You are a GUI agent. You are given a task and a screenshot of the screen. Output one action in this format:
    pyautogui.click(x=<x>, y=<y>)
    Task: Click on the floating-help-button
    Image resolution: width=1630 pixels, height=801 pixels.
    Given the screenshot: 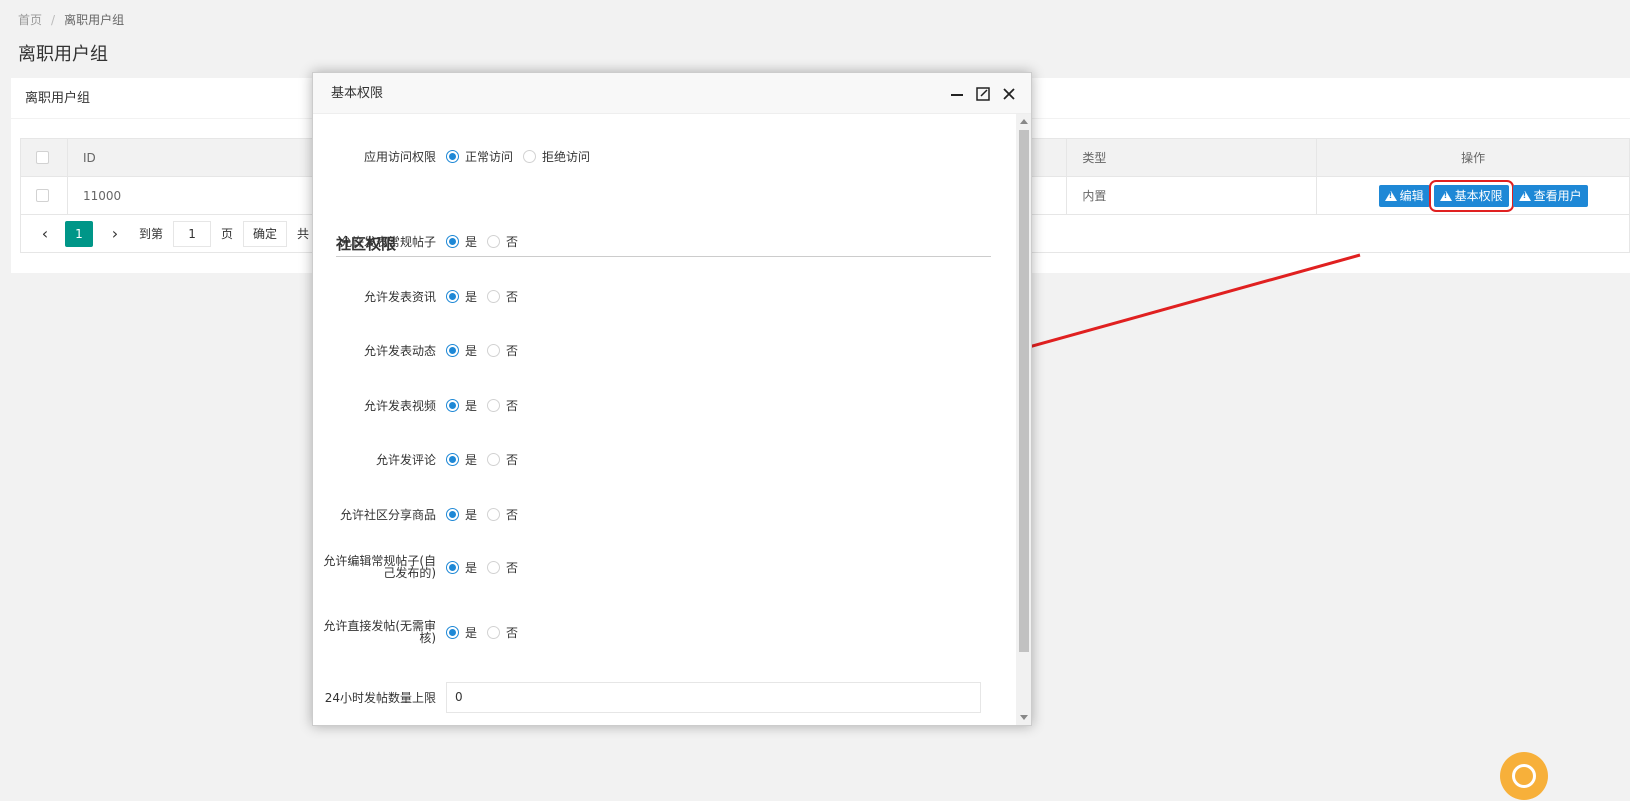 What is the action you would take?
    pyautogui.click(x=1524, y=776)
    